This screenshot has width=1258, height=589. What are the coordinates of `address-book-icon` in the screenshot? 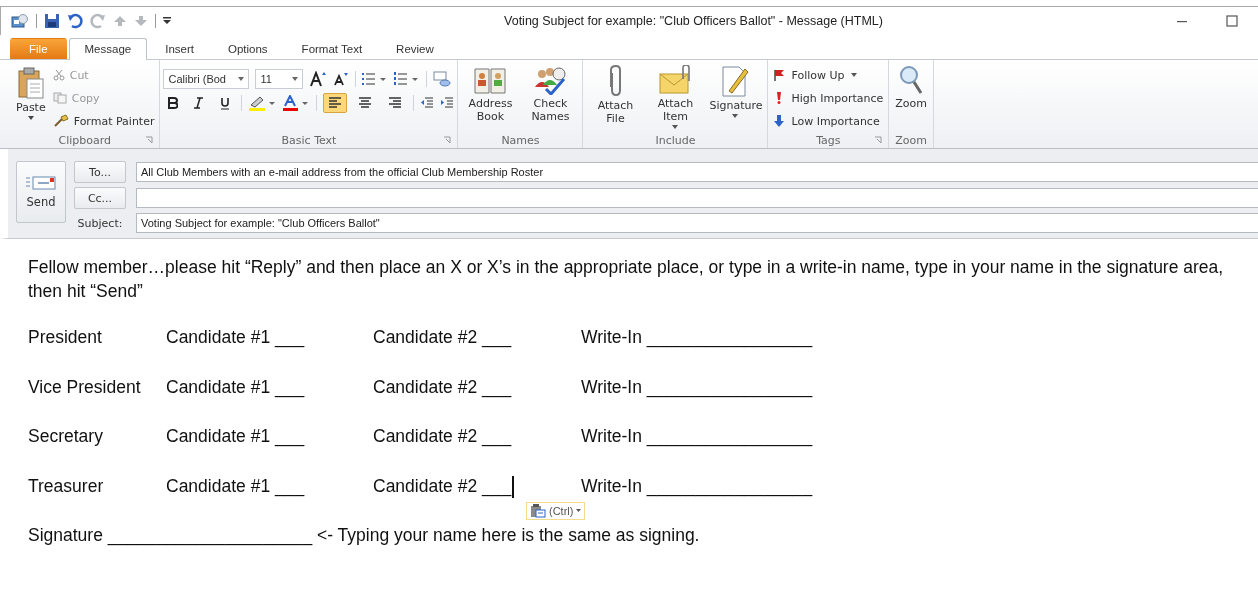 It's located at (490, 80).